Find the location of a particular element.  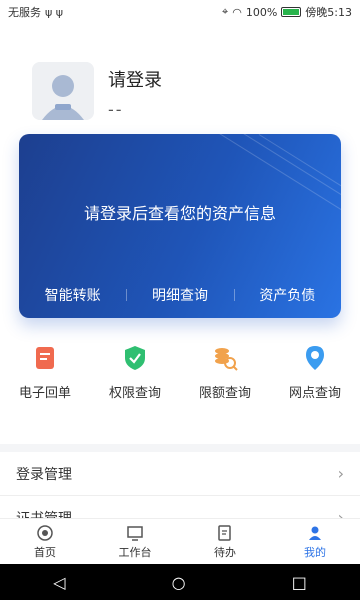

avatar is located at coordinates (63, 91).